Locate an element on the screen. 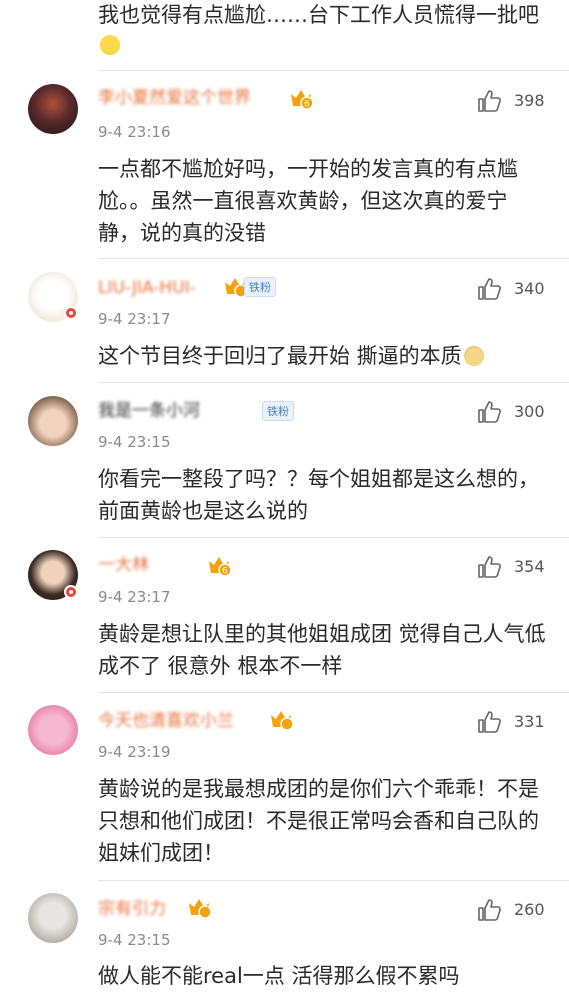  username: 李小夏然爱这个世界 is located at coordinates (174, 98).